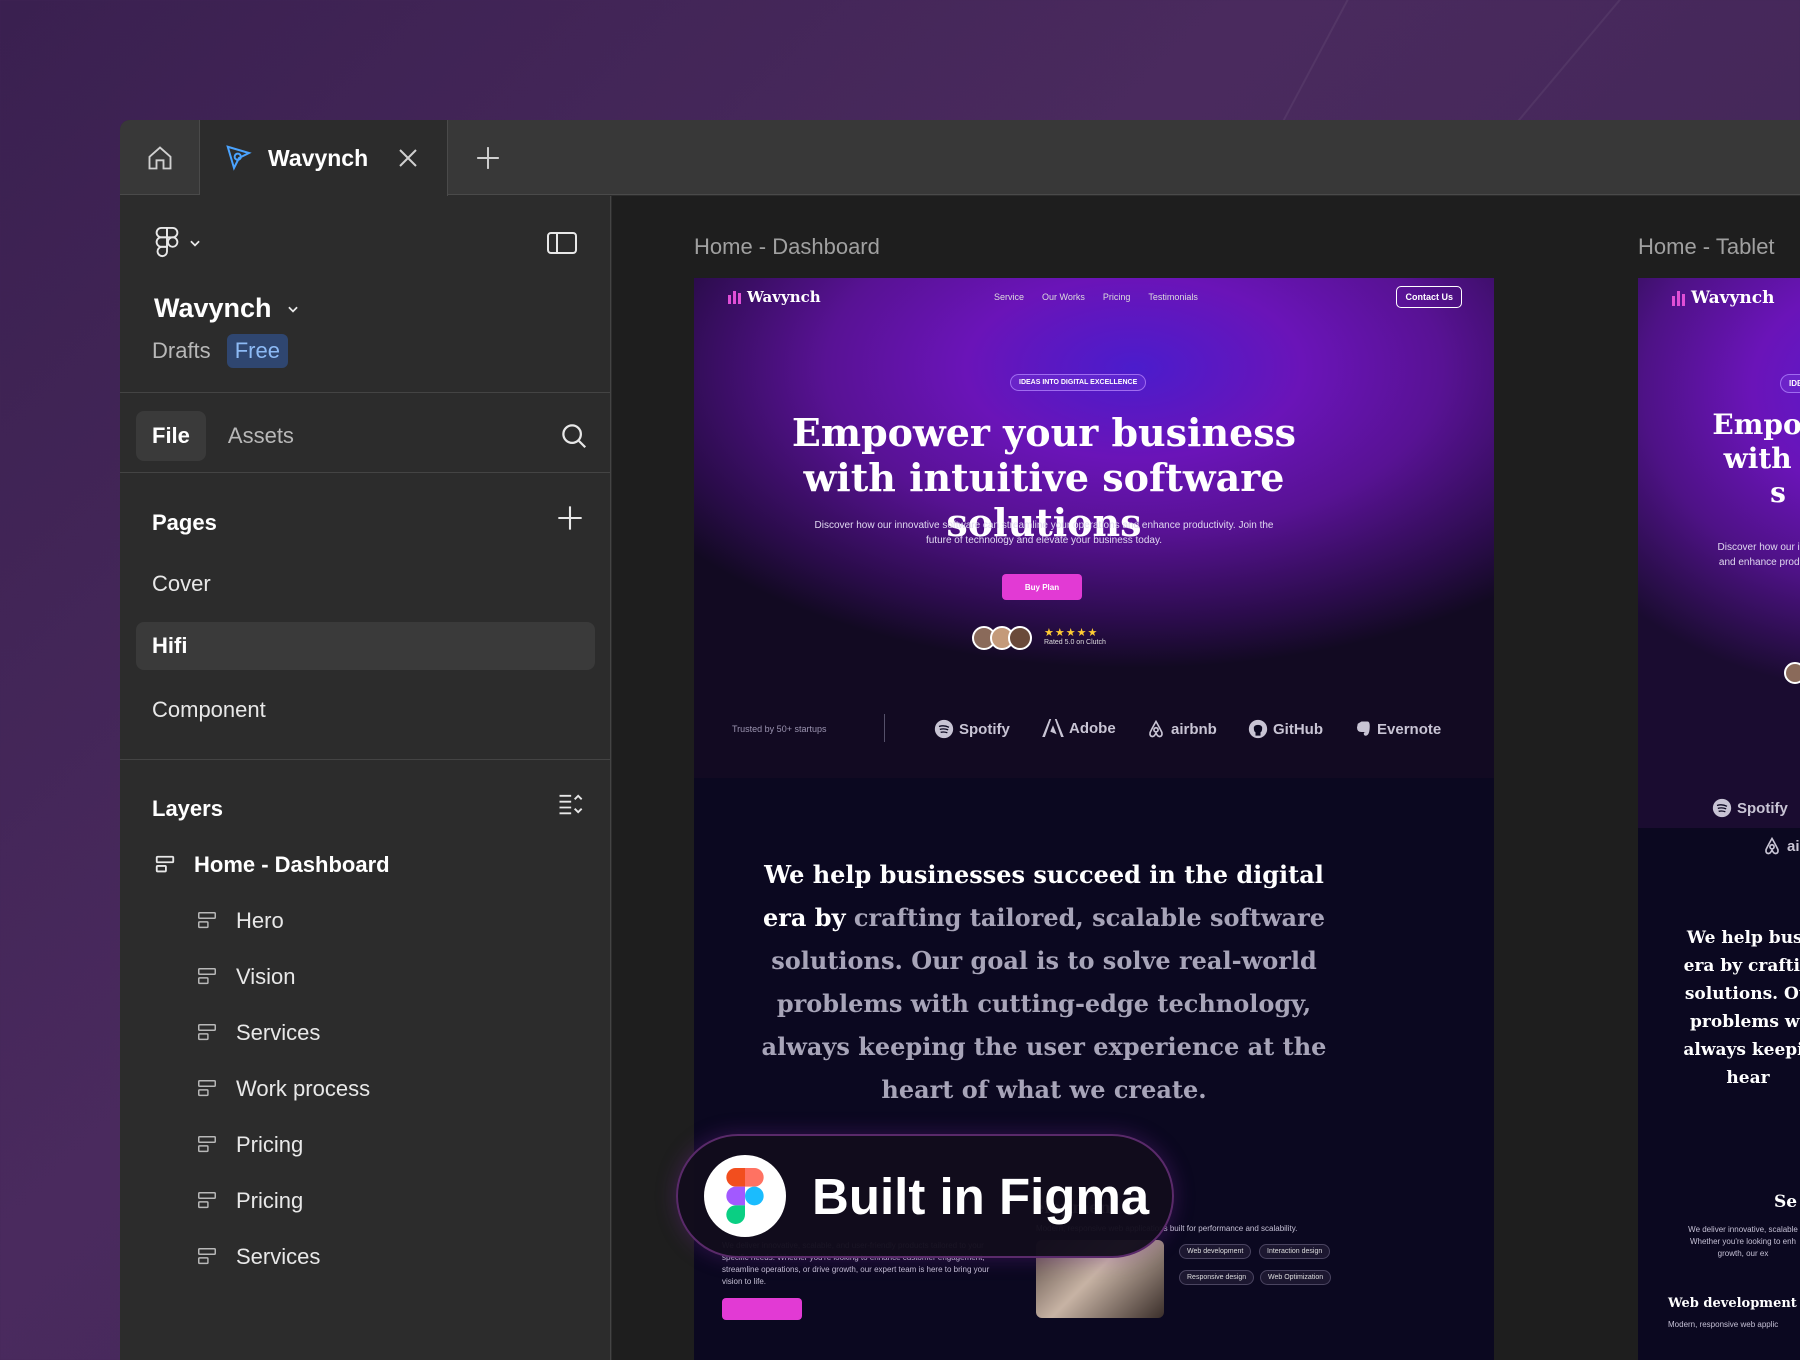 This screenshot has width=1800, height=1360. What do you see at coordinates (365, 710) in the screenshot?
I see `page-item-component: Component` at bounding box center [365, 710].